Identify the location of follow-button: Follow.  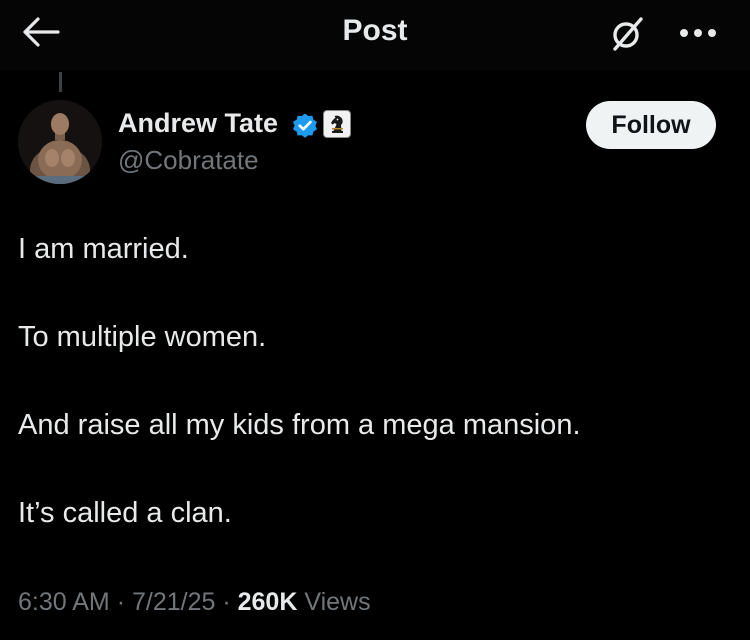
(651, 125).